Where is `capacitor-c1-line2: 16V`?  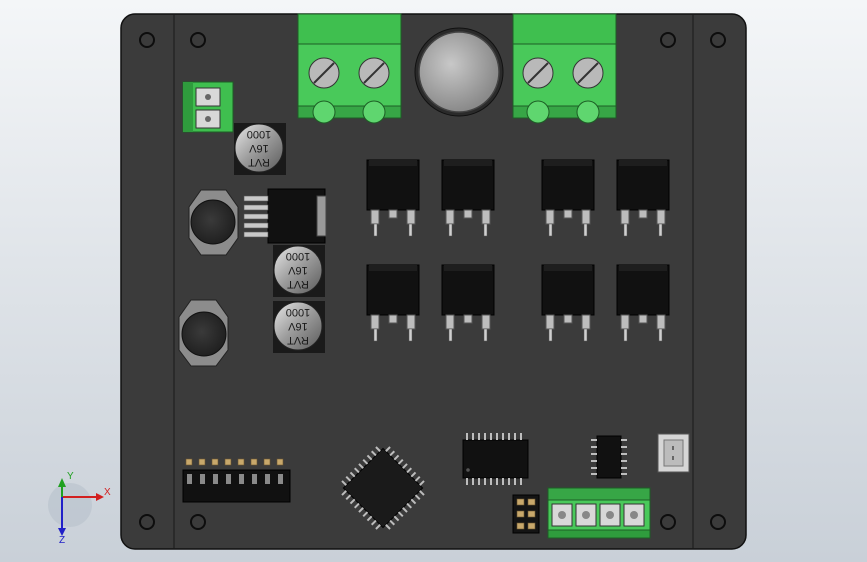 capacitor-c1-line2: 16V is located at coordinates (259, 148).